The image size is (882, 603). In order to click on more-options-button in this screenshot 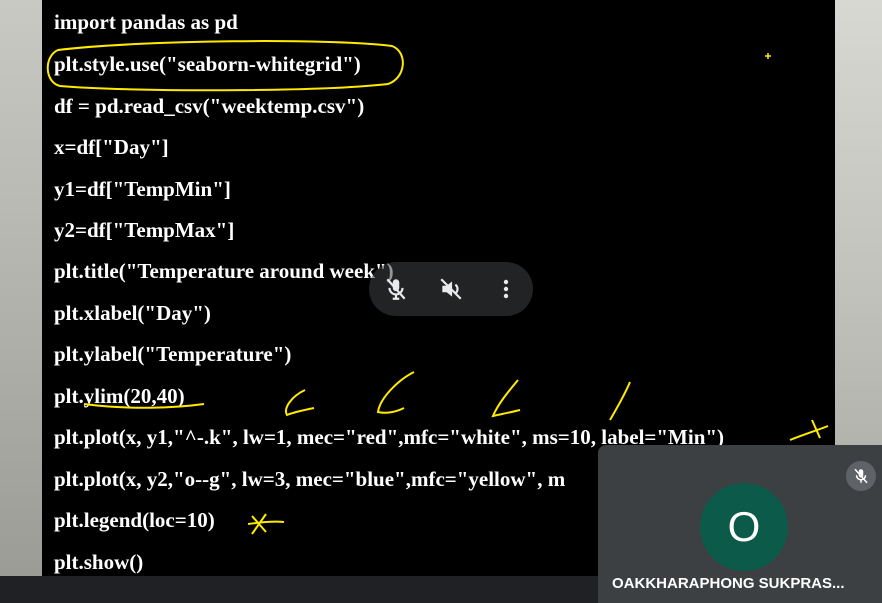, I will do `click(506, 289)`.